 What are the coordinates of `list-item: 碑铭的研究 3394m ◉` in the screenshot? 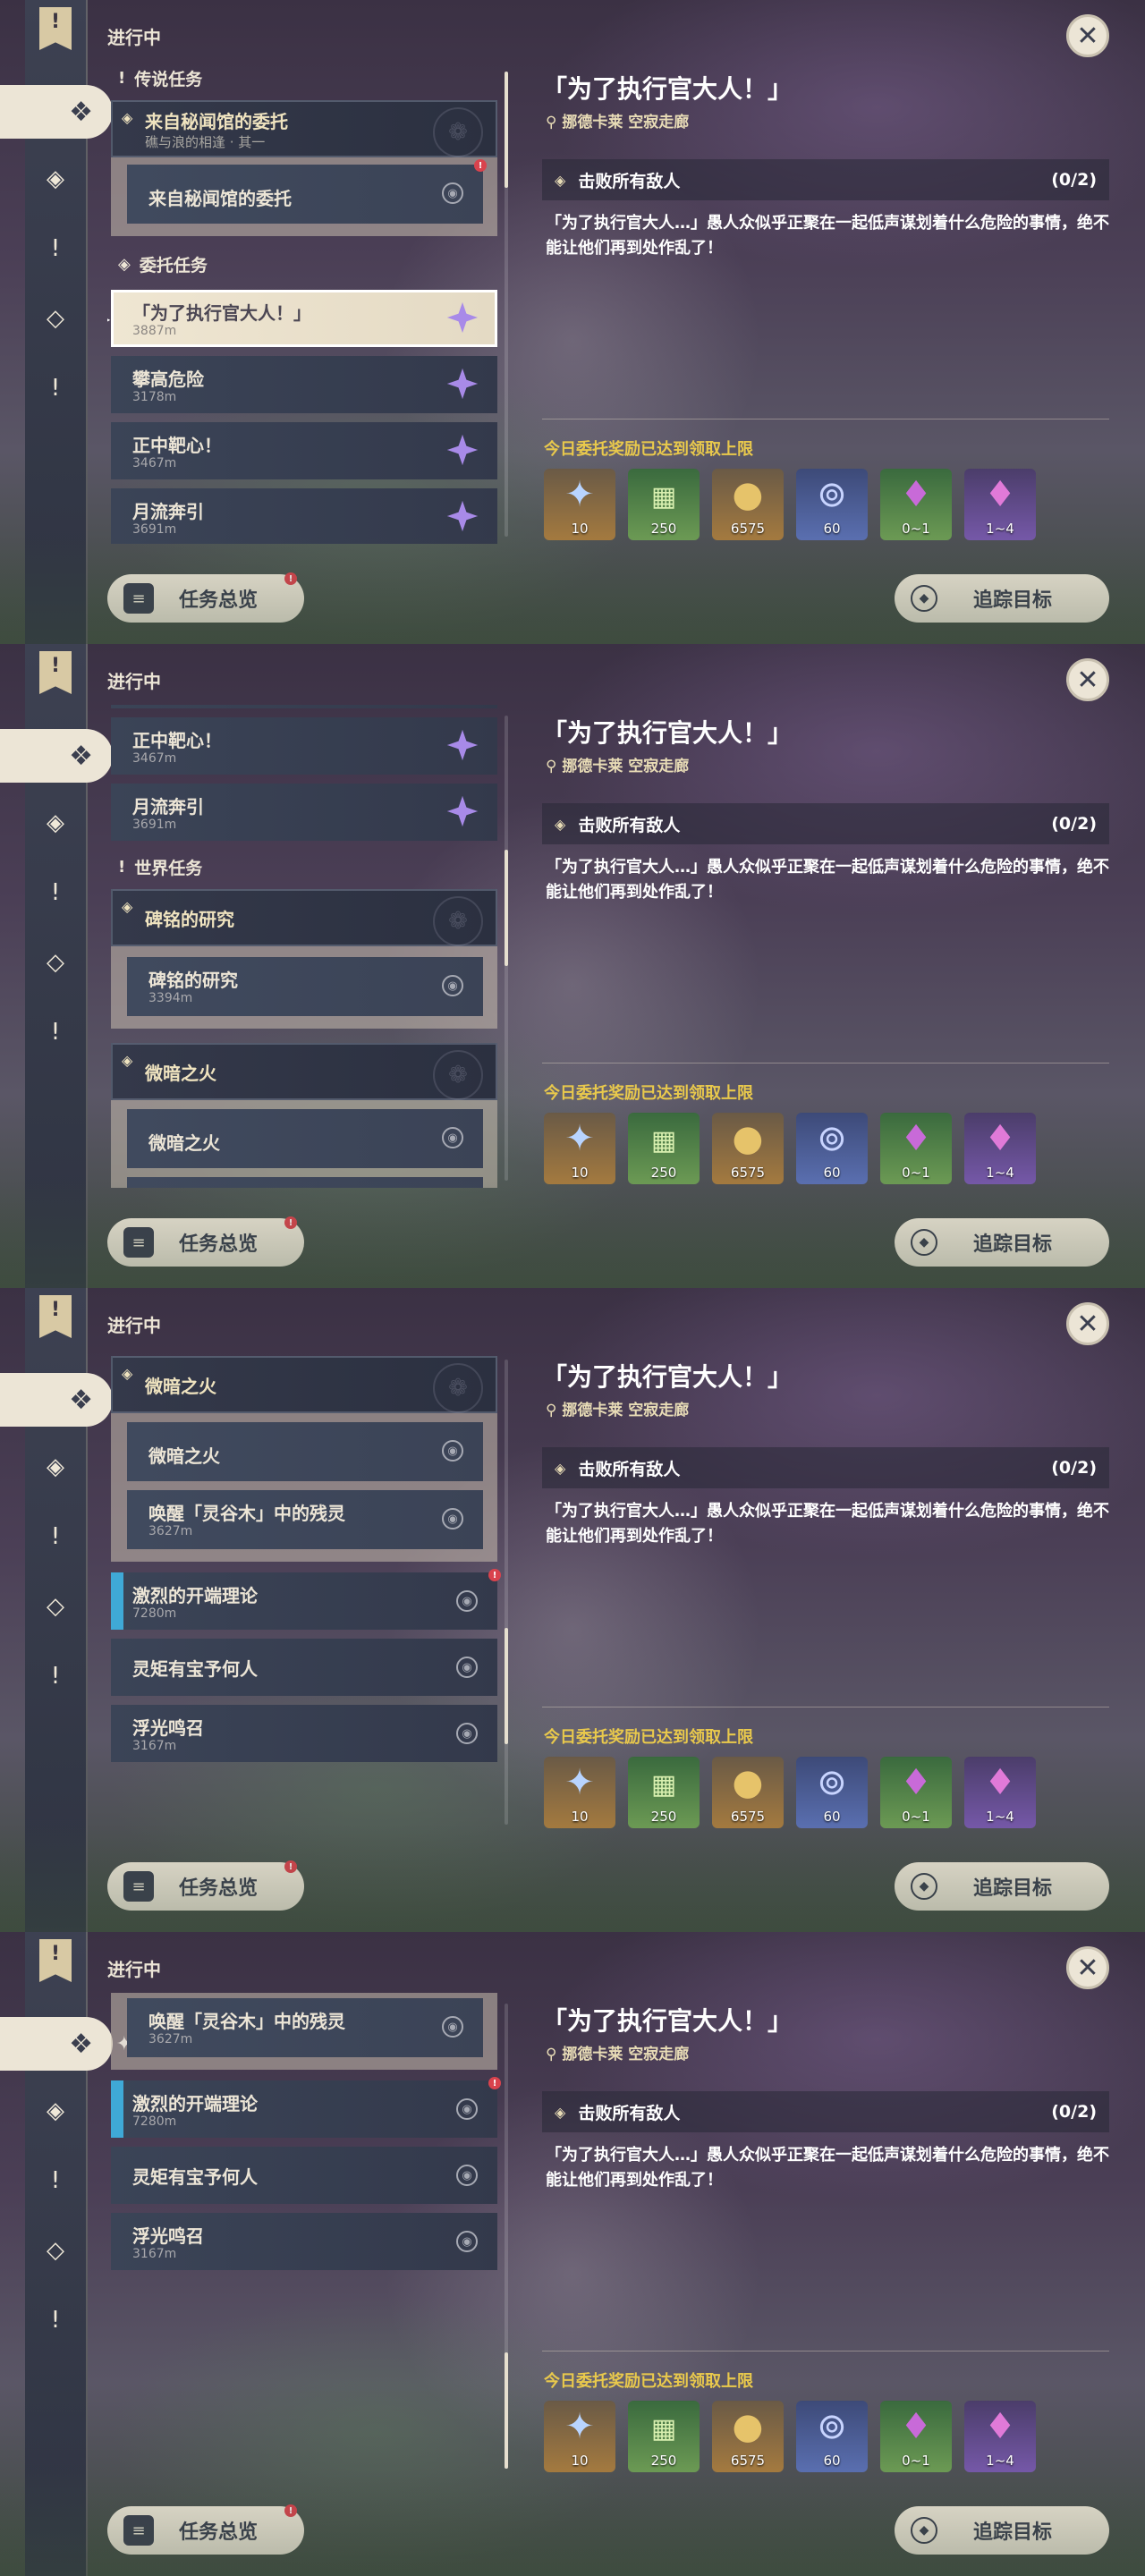 It's located at (305, 986).